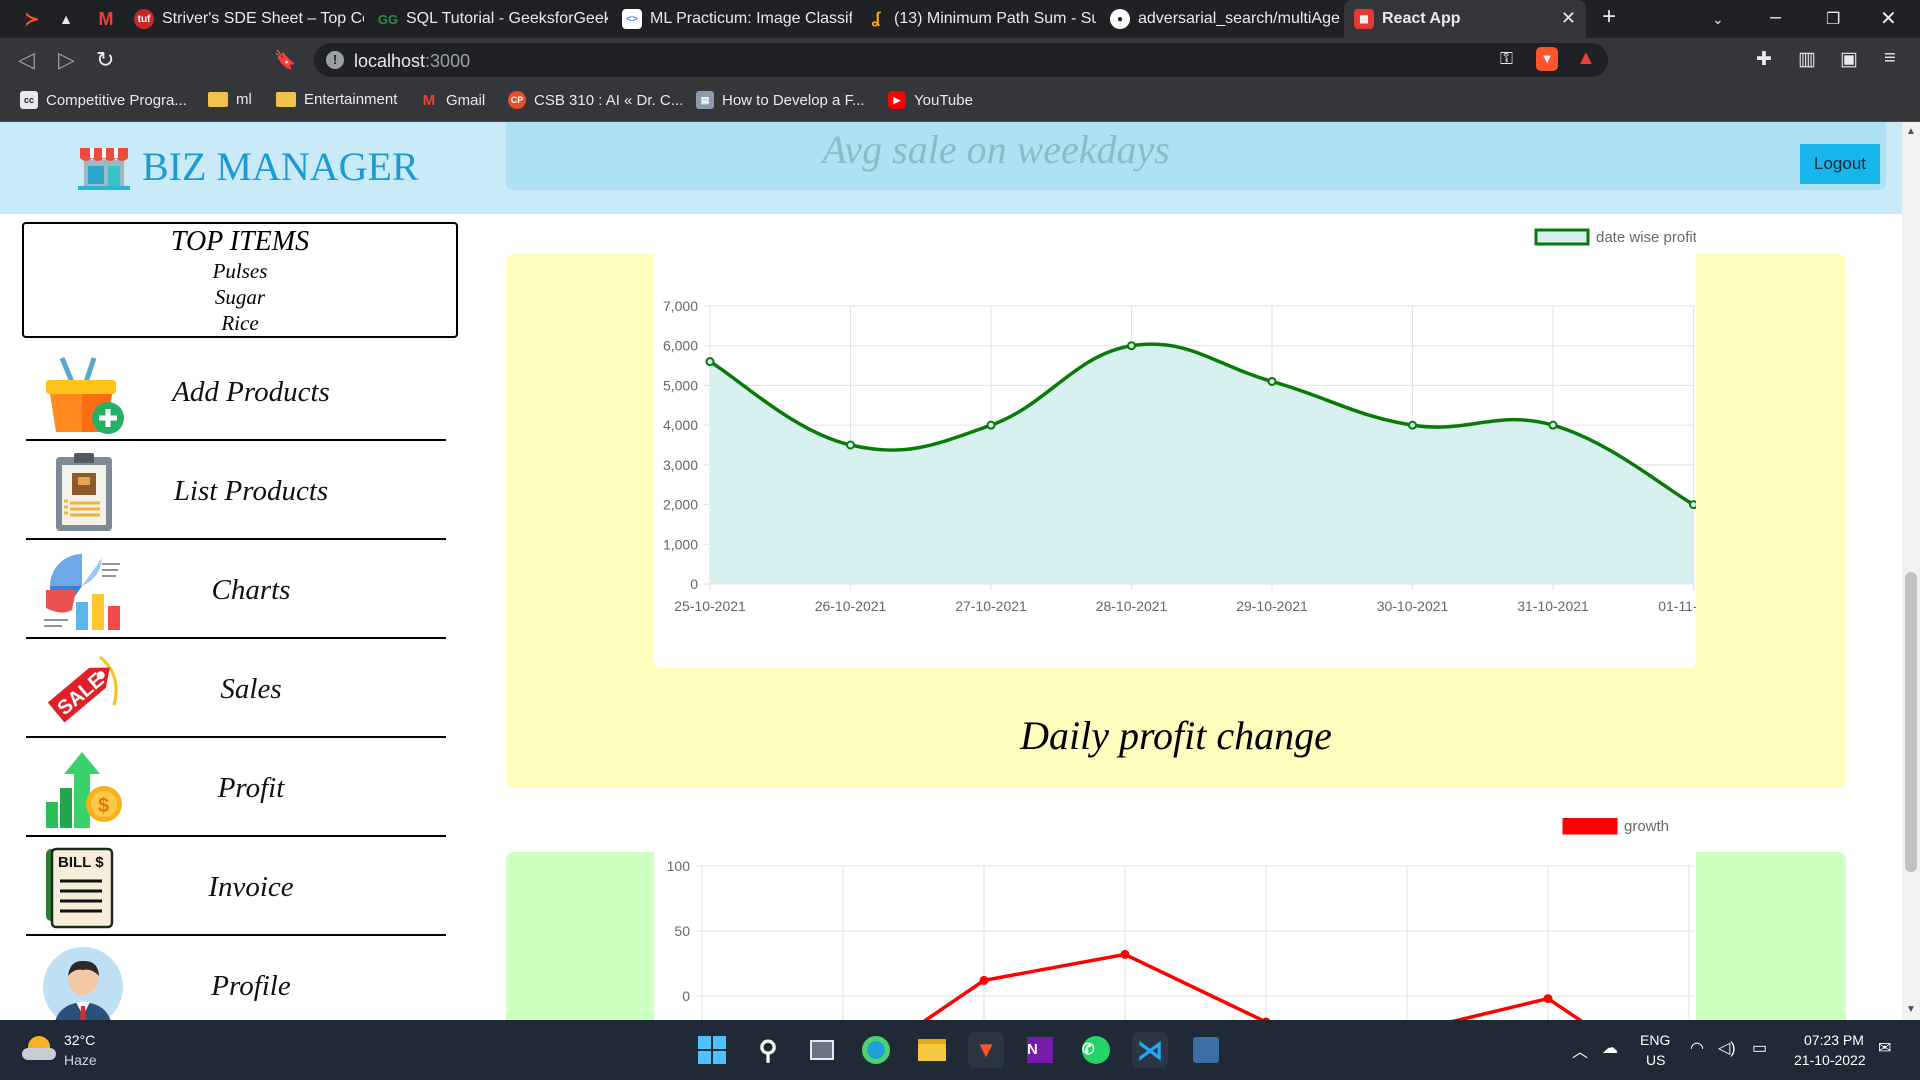 This screenshot has width=1920, height=1080. I want to click on language-indicator: ENG, so click(1655, 1040).